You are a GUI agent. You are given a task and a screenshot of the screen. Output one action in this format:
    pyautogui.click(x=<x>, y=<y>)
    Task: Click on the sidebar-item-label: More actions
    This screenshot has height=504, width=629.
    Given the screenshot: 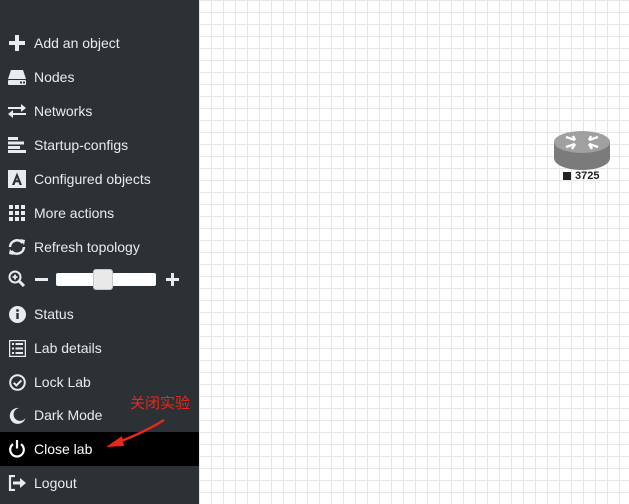 What is the action you would take?
    pyautogui.click(x=74, y=213)
    